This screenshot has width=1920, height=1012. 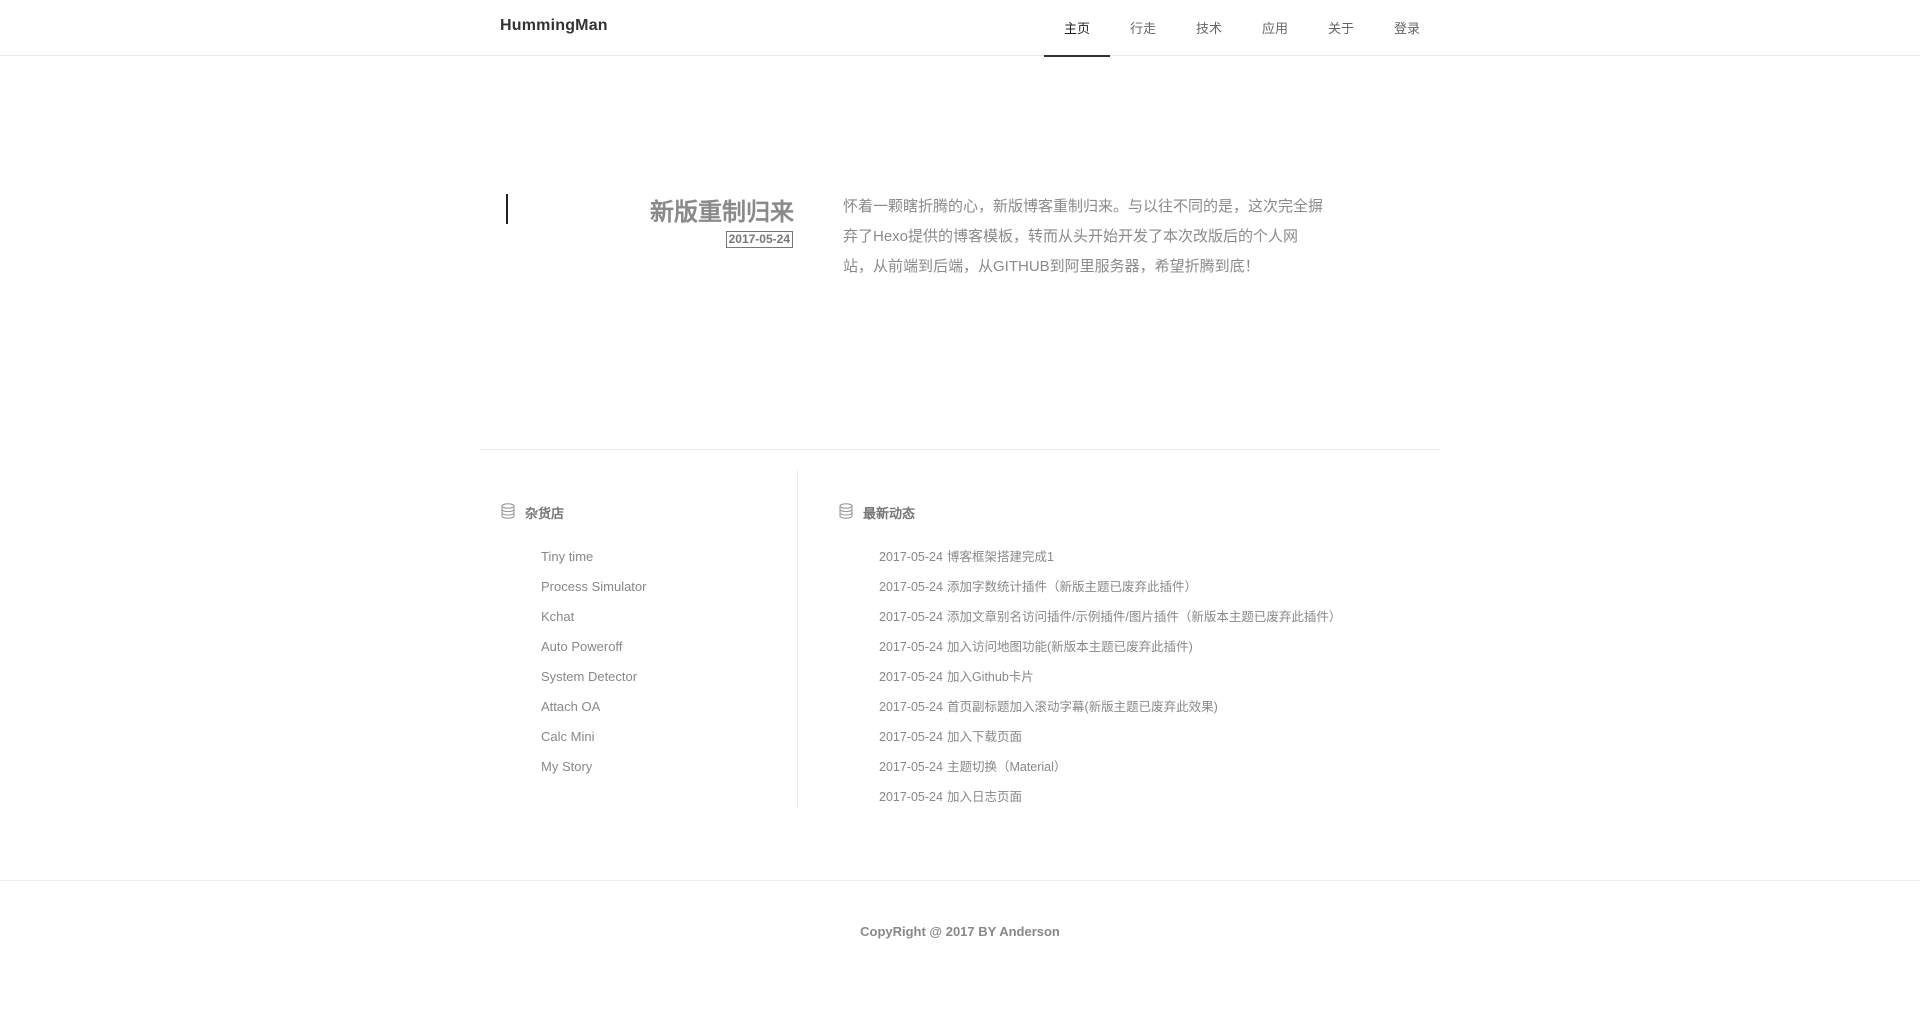 What do you see at coordinates (759, 239) in the screenshot?
I see `post-date-badge: 2017-05-24` at bounding box center [759, 239].